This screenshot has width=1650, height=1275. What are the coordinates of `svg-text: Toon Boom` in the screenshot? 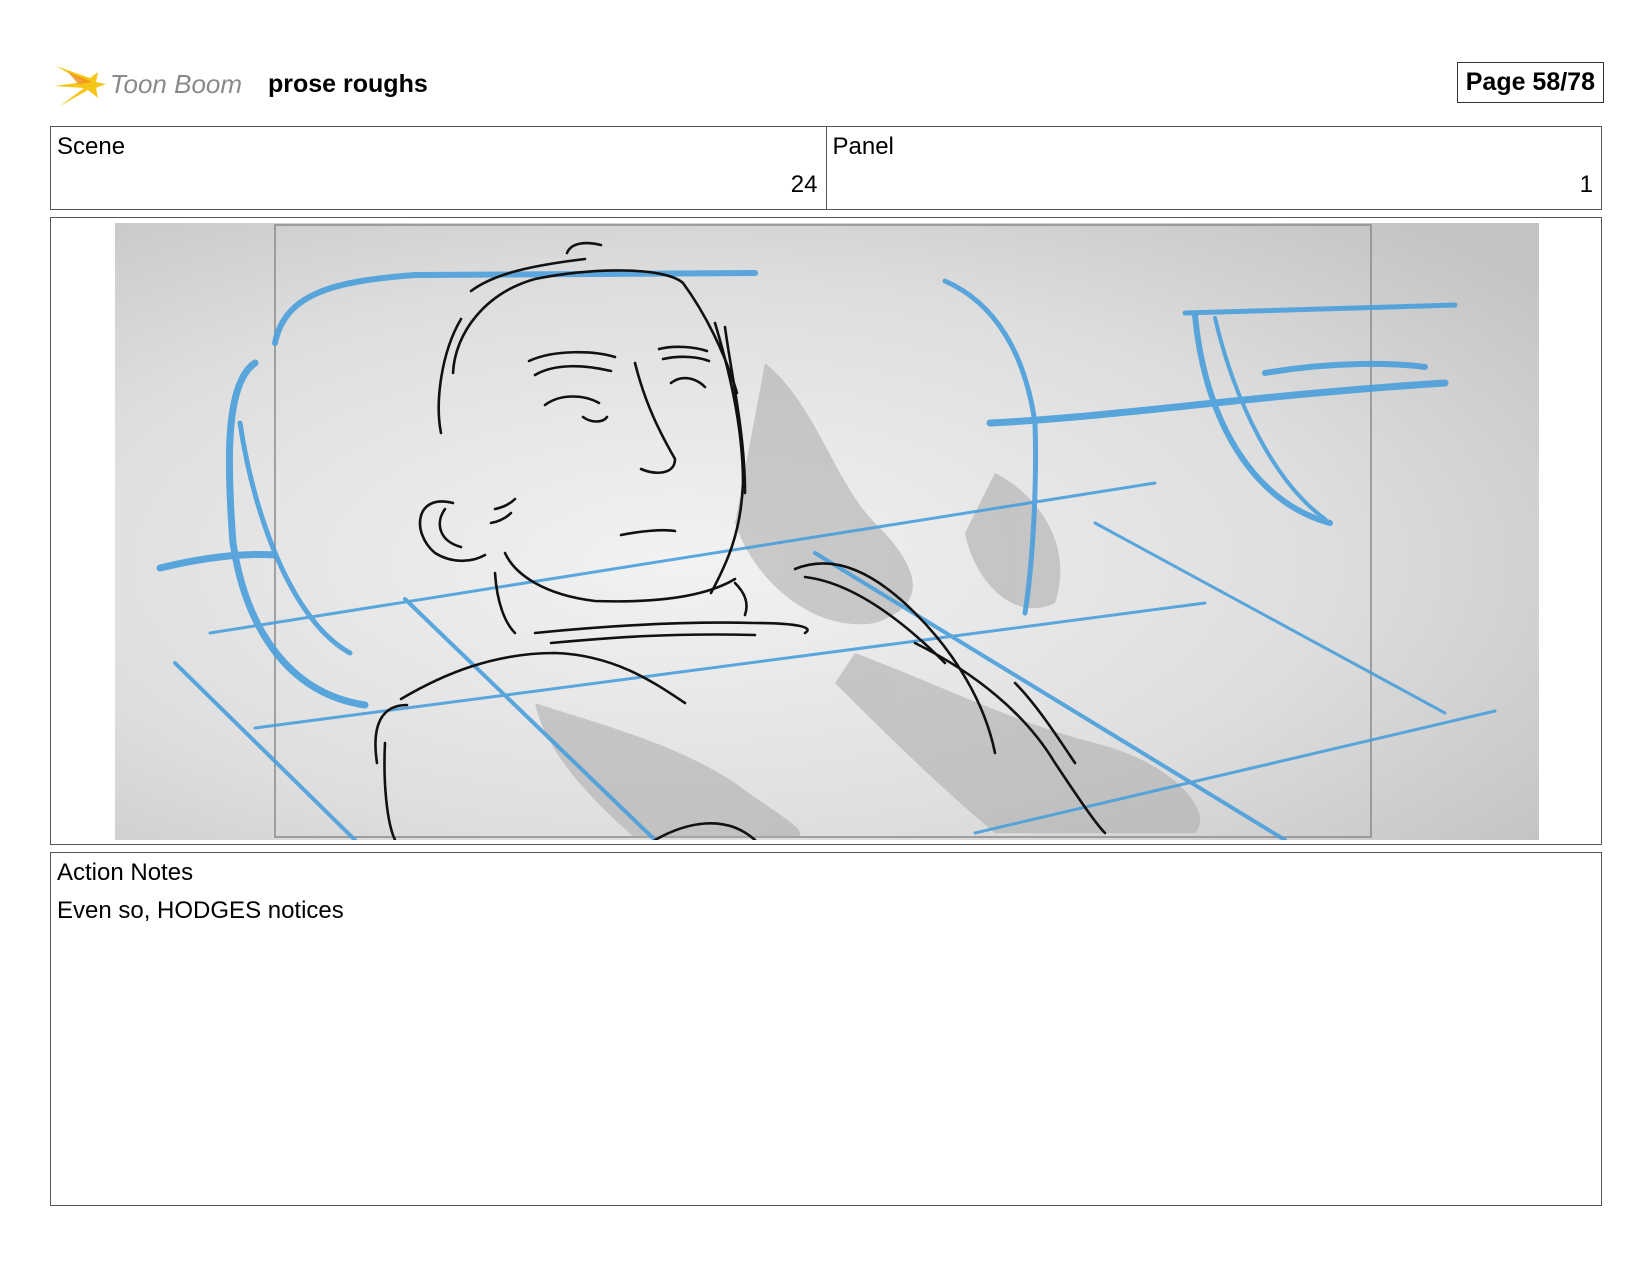 It's located at (176, 84).